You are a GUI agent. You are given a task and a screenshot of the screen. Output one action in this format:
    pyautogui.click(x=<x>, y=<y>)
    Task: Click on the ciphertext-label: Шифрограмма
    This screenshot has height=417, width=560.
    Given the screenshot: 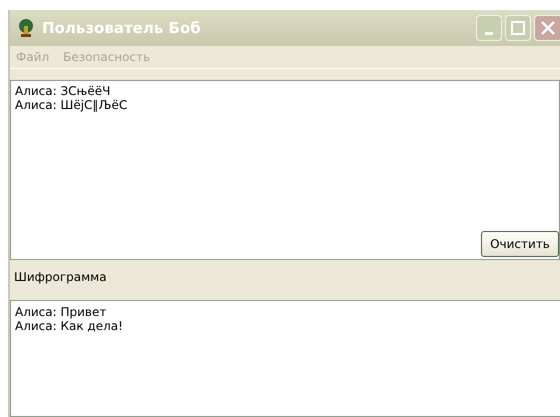 What is the action you would take?
    pyautogui.click(x=61, y=277)
    